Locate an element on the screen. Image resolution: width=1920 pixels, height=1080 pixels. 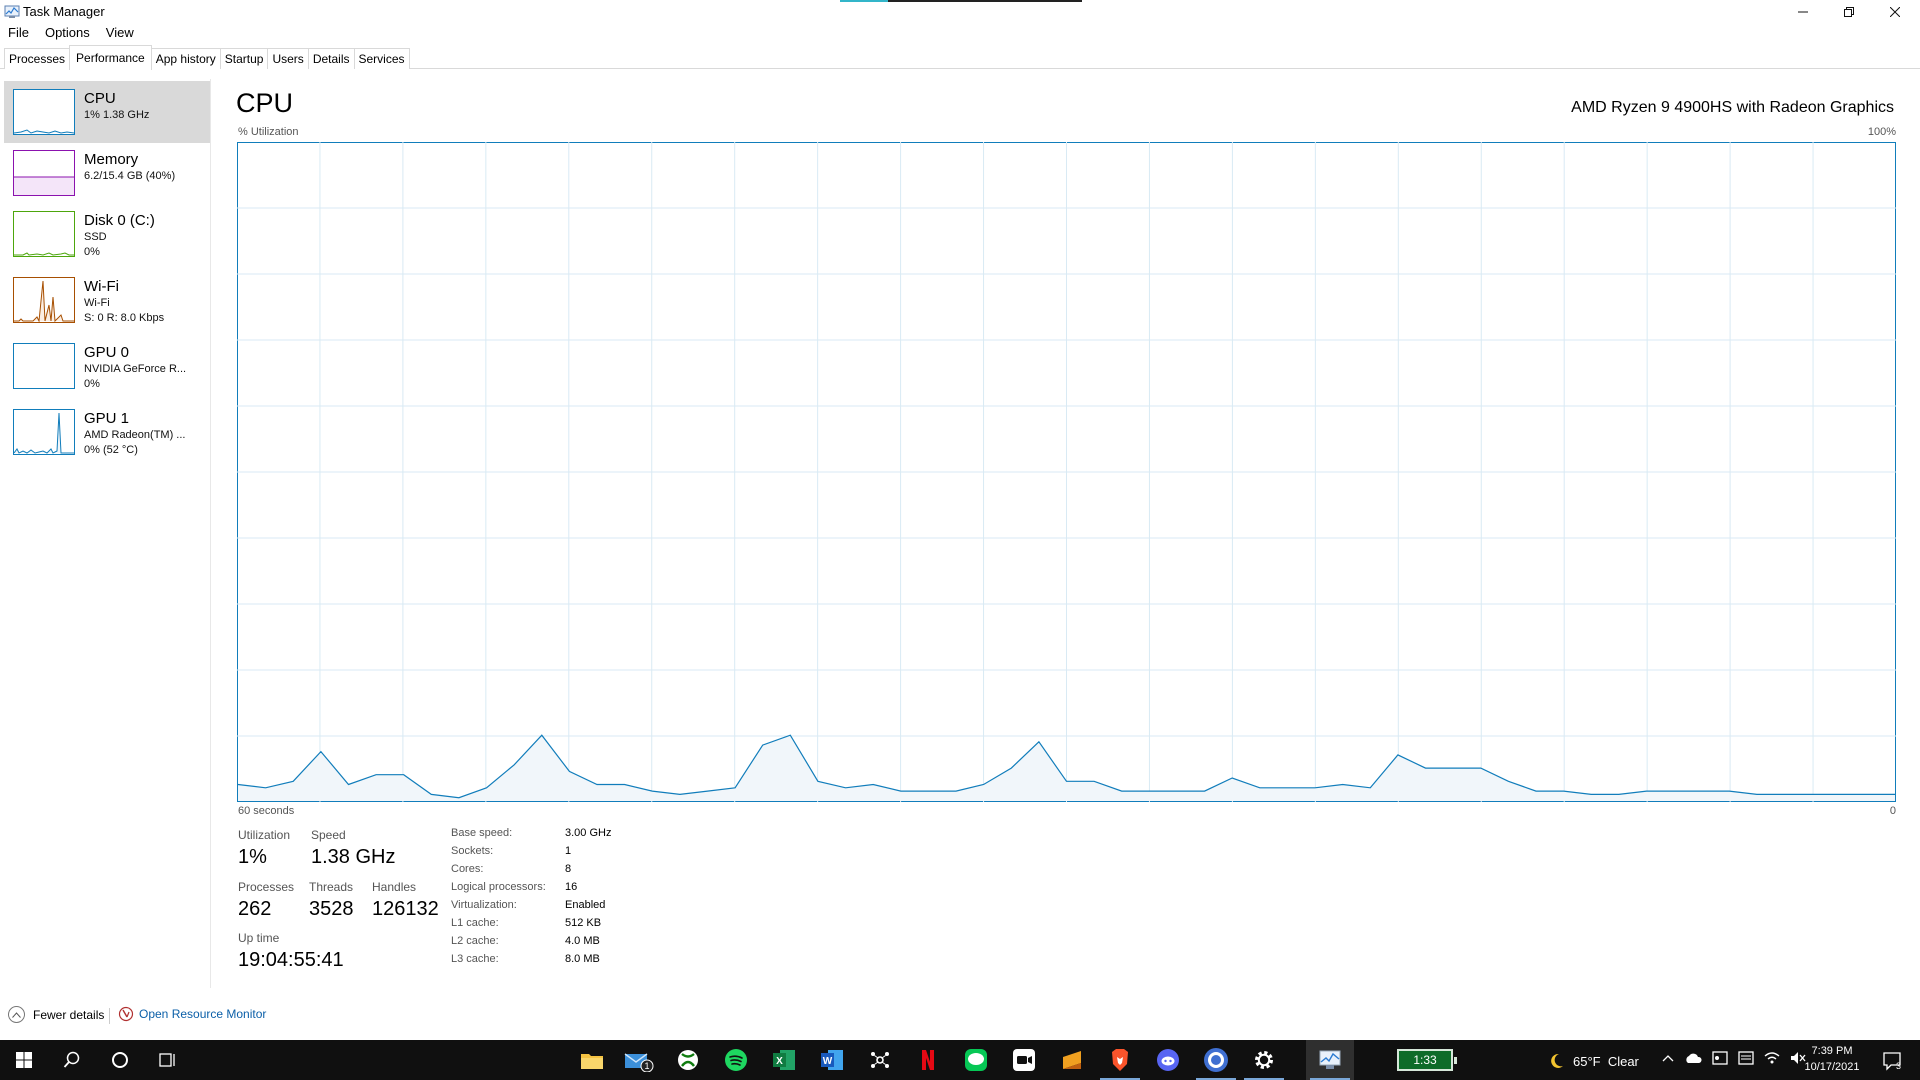
taskbar-clock: 7:39 PM 10/17/2021 is located at coordinates (1832, 1059).